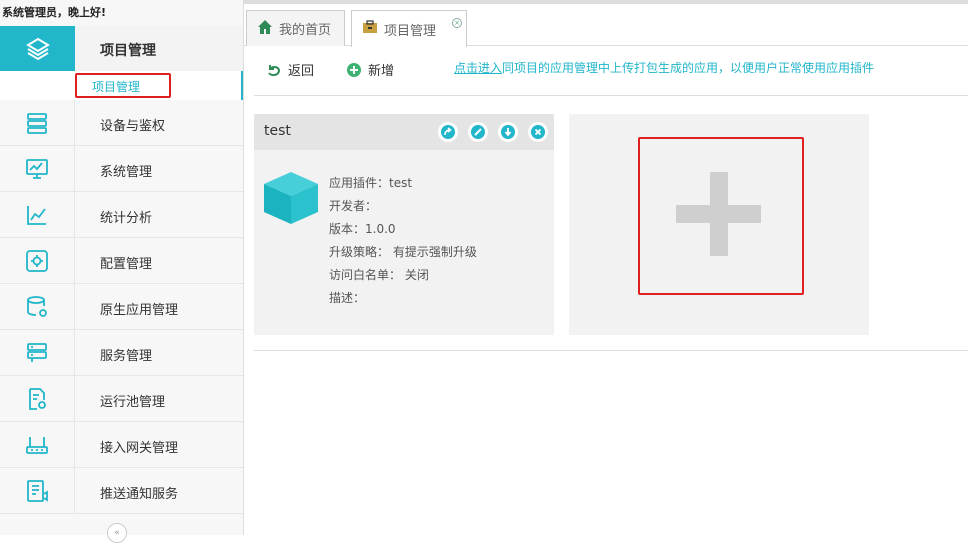 The image size is (968, 543). What do you see at coordinates (139, 310) in the screenshot?
I see `sidebar-item-label: 原生应用管理` at bounding box center [139, 310].